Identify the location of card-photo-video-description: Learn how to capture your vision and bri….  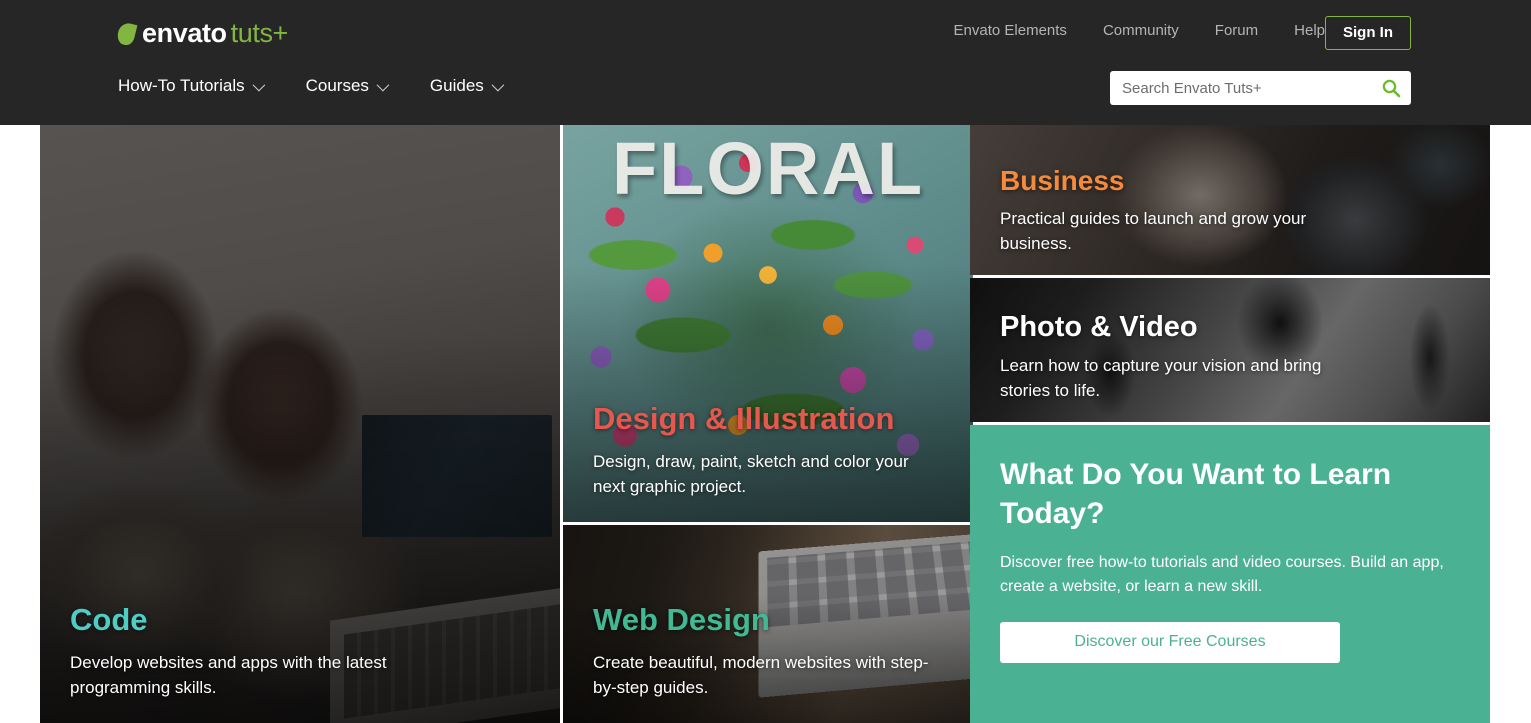
(1161, 378).